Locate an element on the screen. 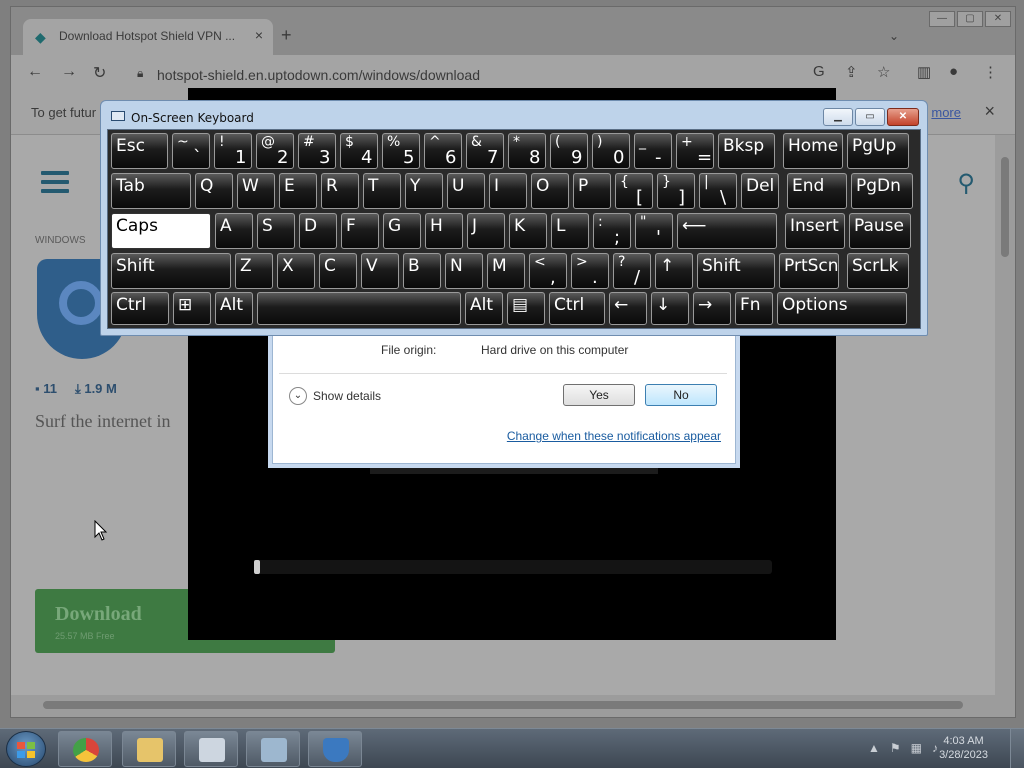  symbol-key: " ' is located at coordinates (654, 231).